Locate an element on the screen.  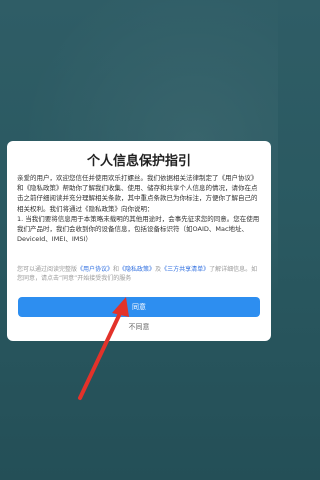
third-party-list-link: 《三方共享清单》 is located at coordinates (185, 269).